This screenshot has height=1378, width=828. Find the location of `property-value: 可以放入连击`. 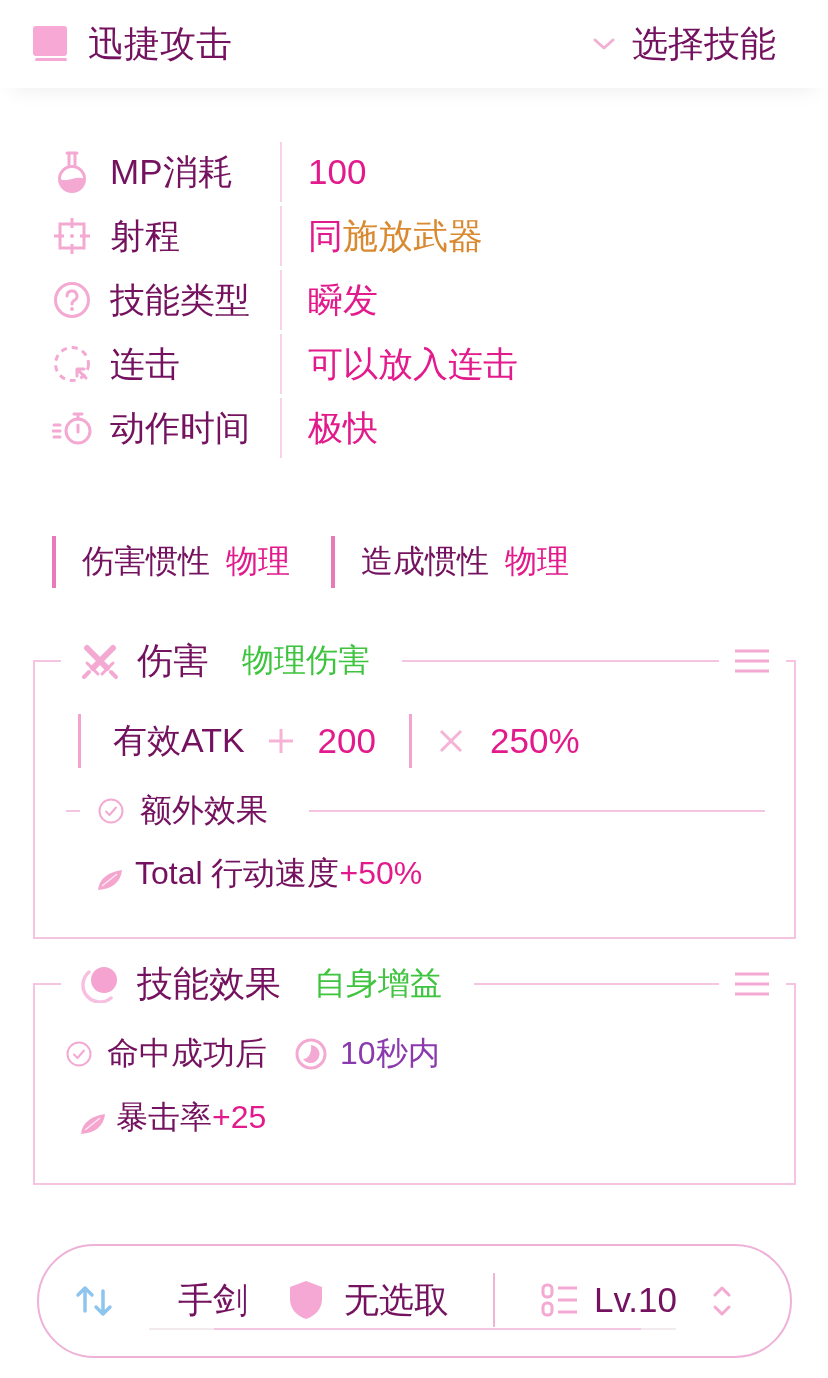

property-value: 可以放入连击 is located at coordinates (413, 363).